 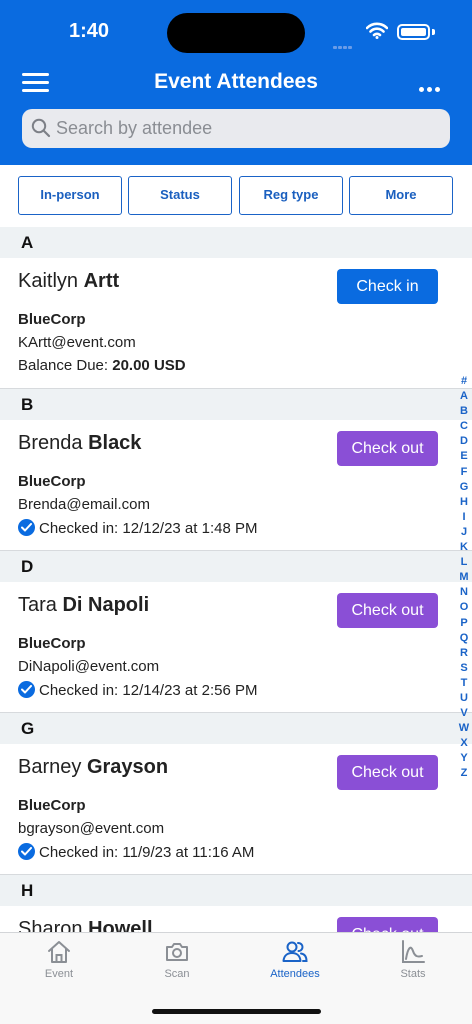 What do you see at coordinates (343, 45) in the screenshot?
I see `cellular-signal-icon` at bounding box center [343, 45].